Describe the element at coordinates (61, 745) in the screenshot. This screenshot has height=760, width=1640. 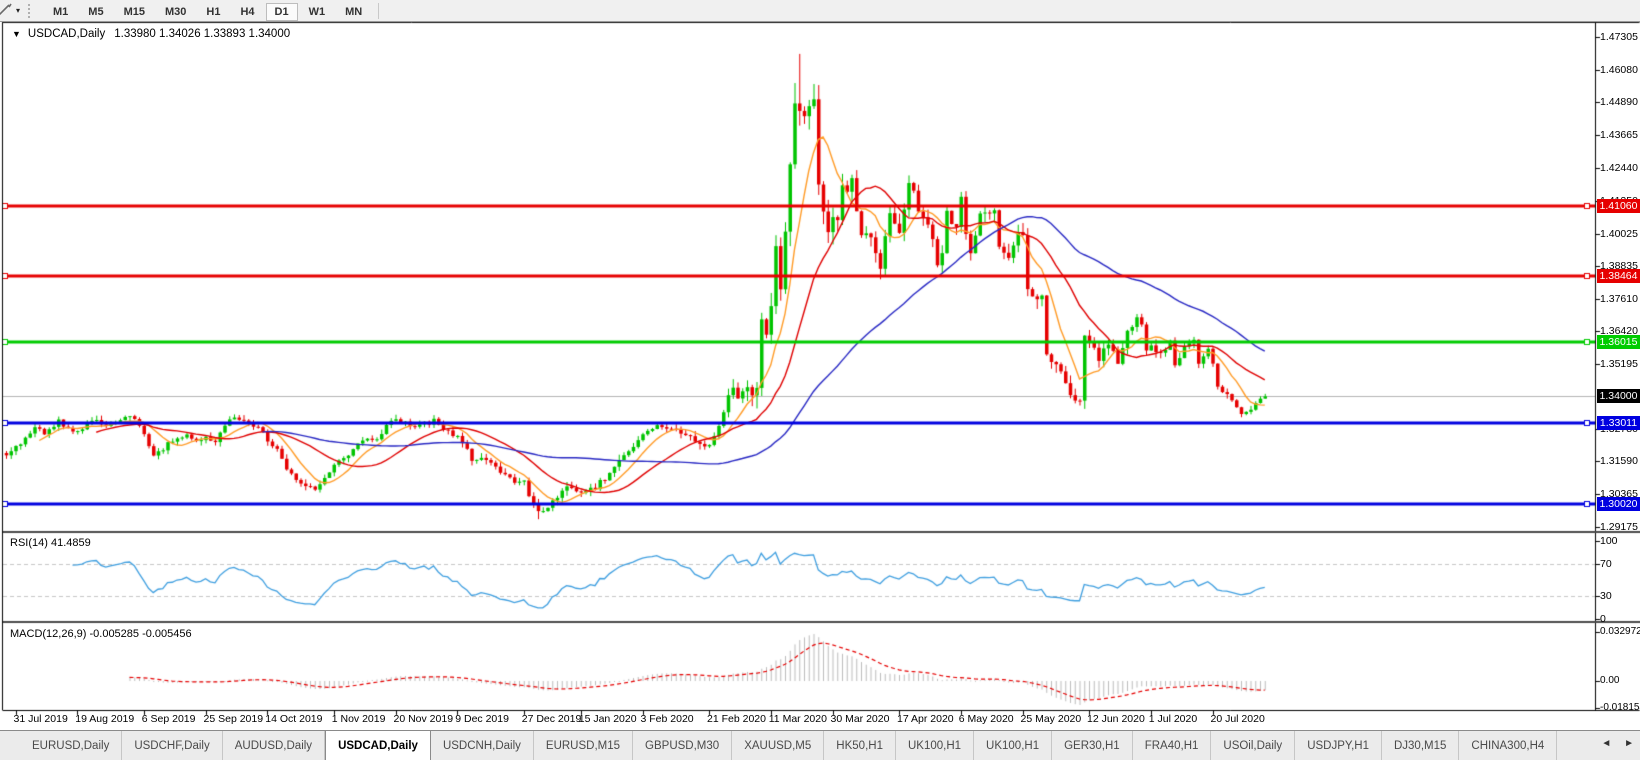
I see `chart-tab-eurusd-daily: EURUSD,Daily` at that location.